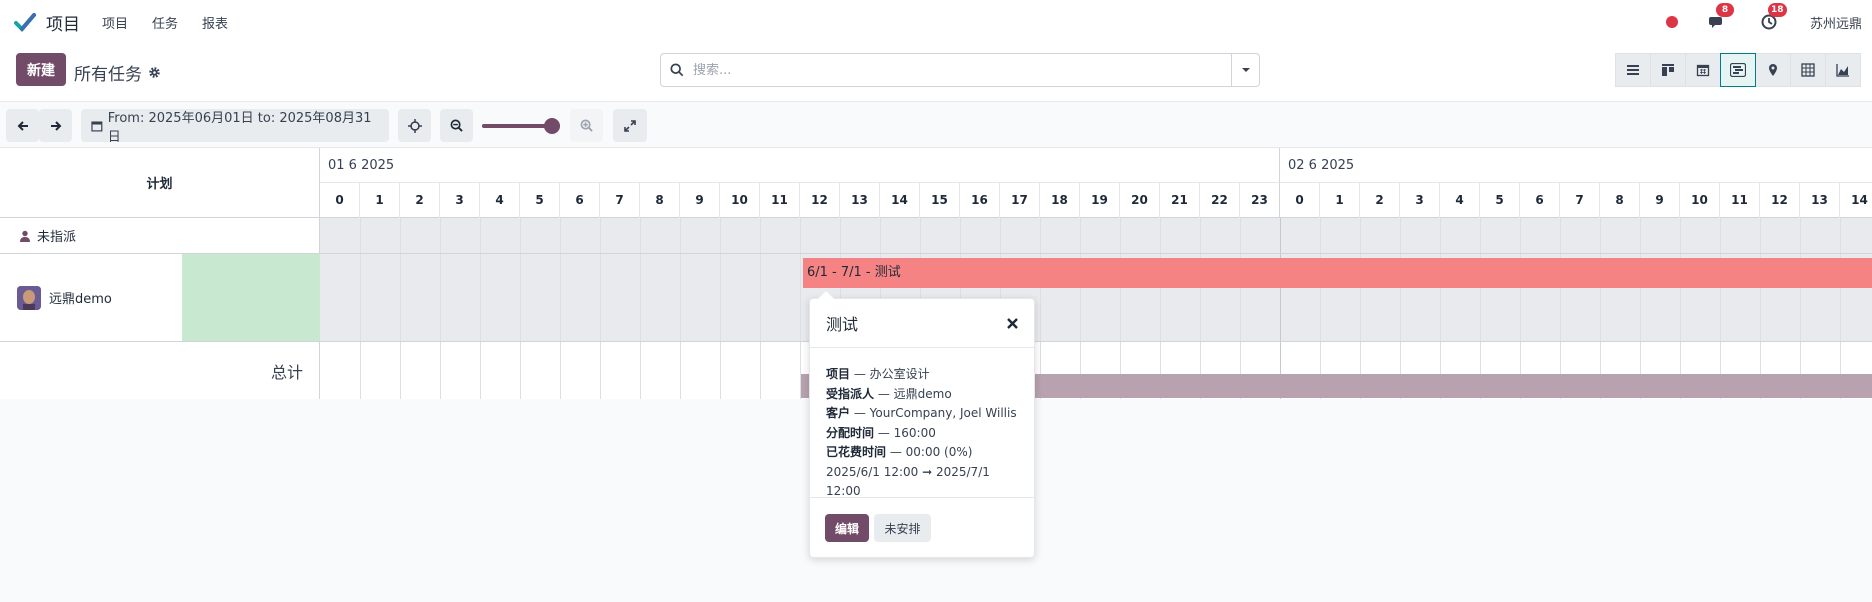 This screenshot has width=1872, height=602. What do you see at coordinates (1245, 70) in the screenshot?
I see `search-options-toggle` at bounding box center [1245, 70].